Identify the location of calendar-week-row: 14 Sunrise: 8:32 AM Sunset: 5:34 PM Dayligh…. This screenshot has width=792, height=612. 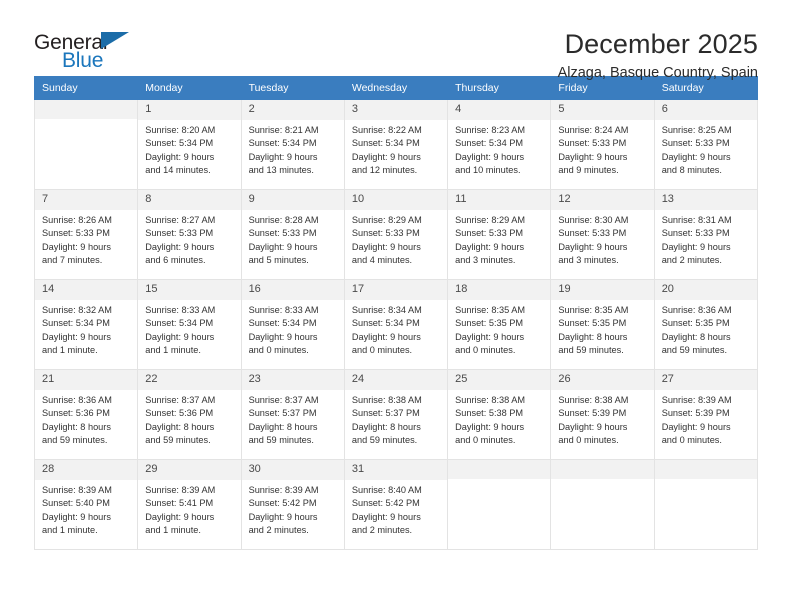
(396, 324).